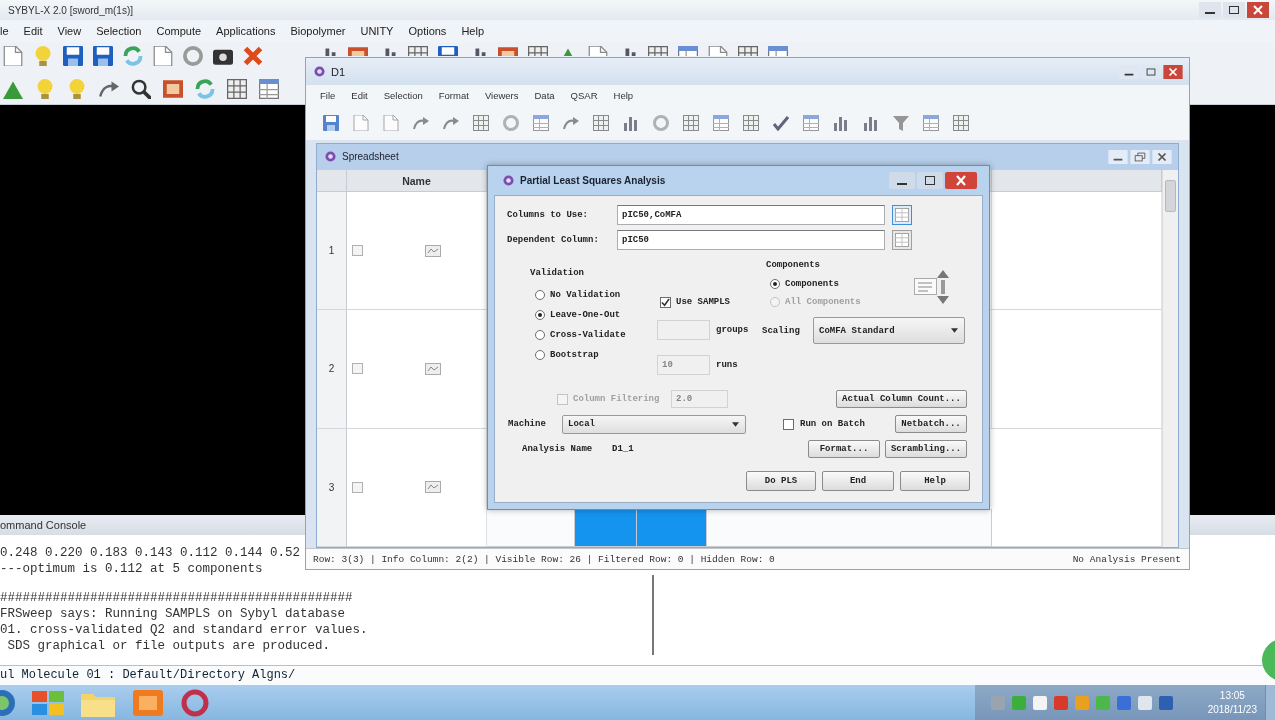 The width and height of the screenshot is (1275, 720). What do you see at coordinates (889, 330) in the screenshot?
I see `dropdown: CoMFA Standard` at bounding box center [889, 330].